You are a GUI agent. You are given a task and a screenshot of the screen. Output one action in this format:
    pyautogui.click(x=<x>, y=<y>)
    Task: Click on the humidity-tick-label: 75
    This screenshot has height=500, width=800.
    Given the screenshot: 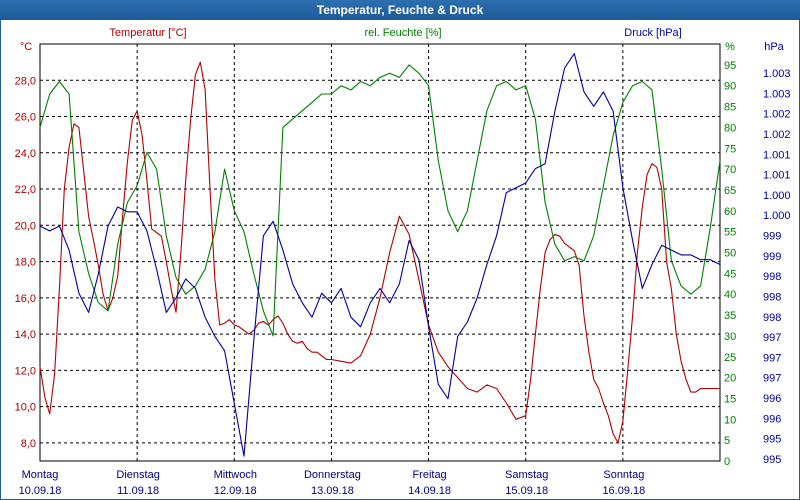 What is the action you would take?
    pyautogui.click(x=730, y=149)
    